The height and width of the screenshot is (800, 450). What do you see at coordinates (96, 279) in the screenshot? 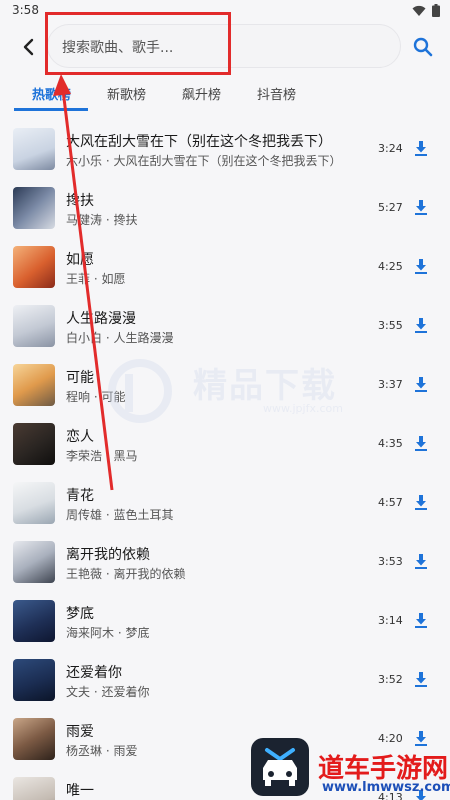
I see `song-artist: 王菲 · 如愿` at bounding box center [96, 279].